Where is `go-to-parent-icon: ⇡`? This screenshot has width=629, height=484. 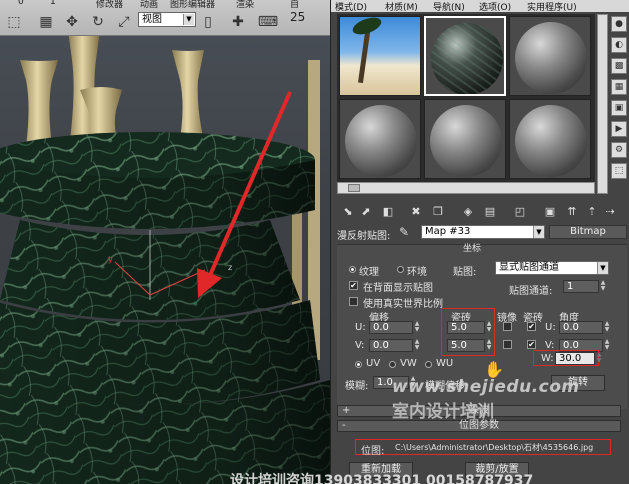 go-to-parent-icon: ⇡ is located at coordinates (592, 212).